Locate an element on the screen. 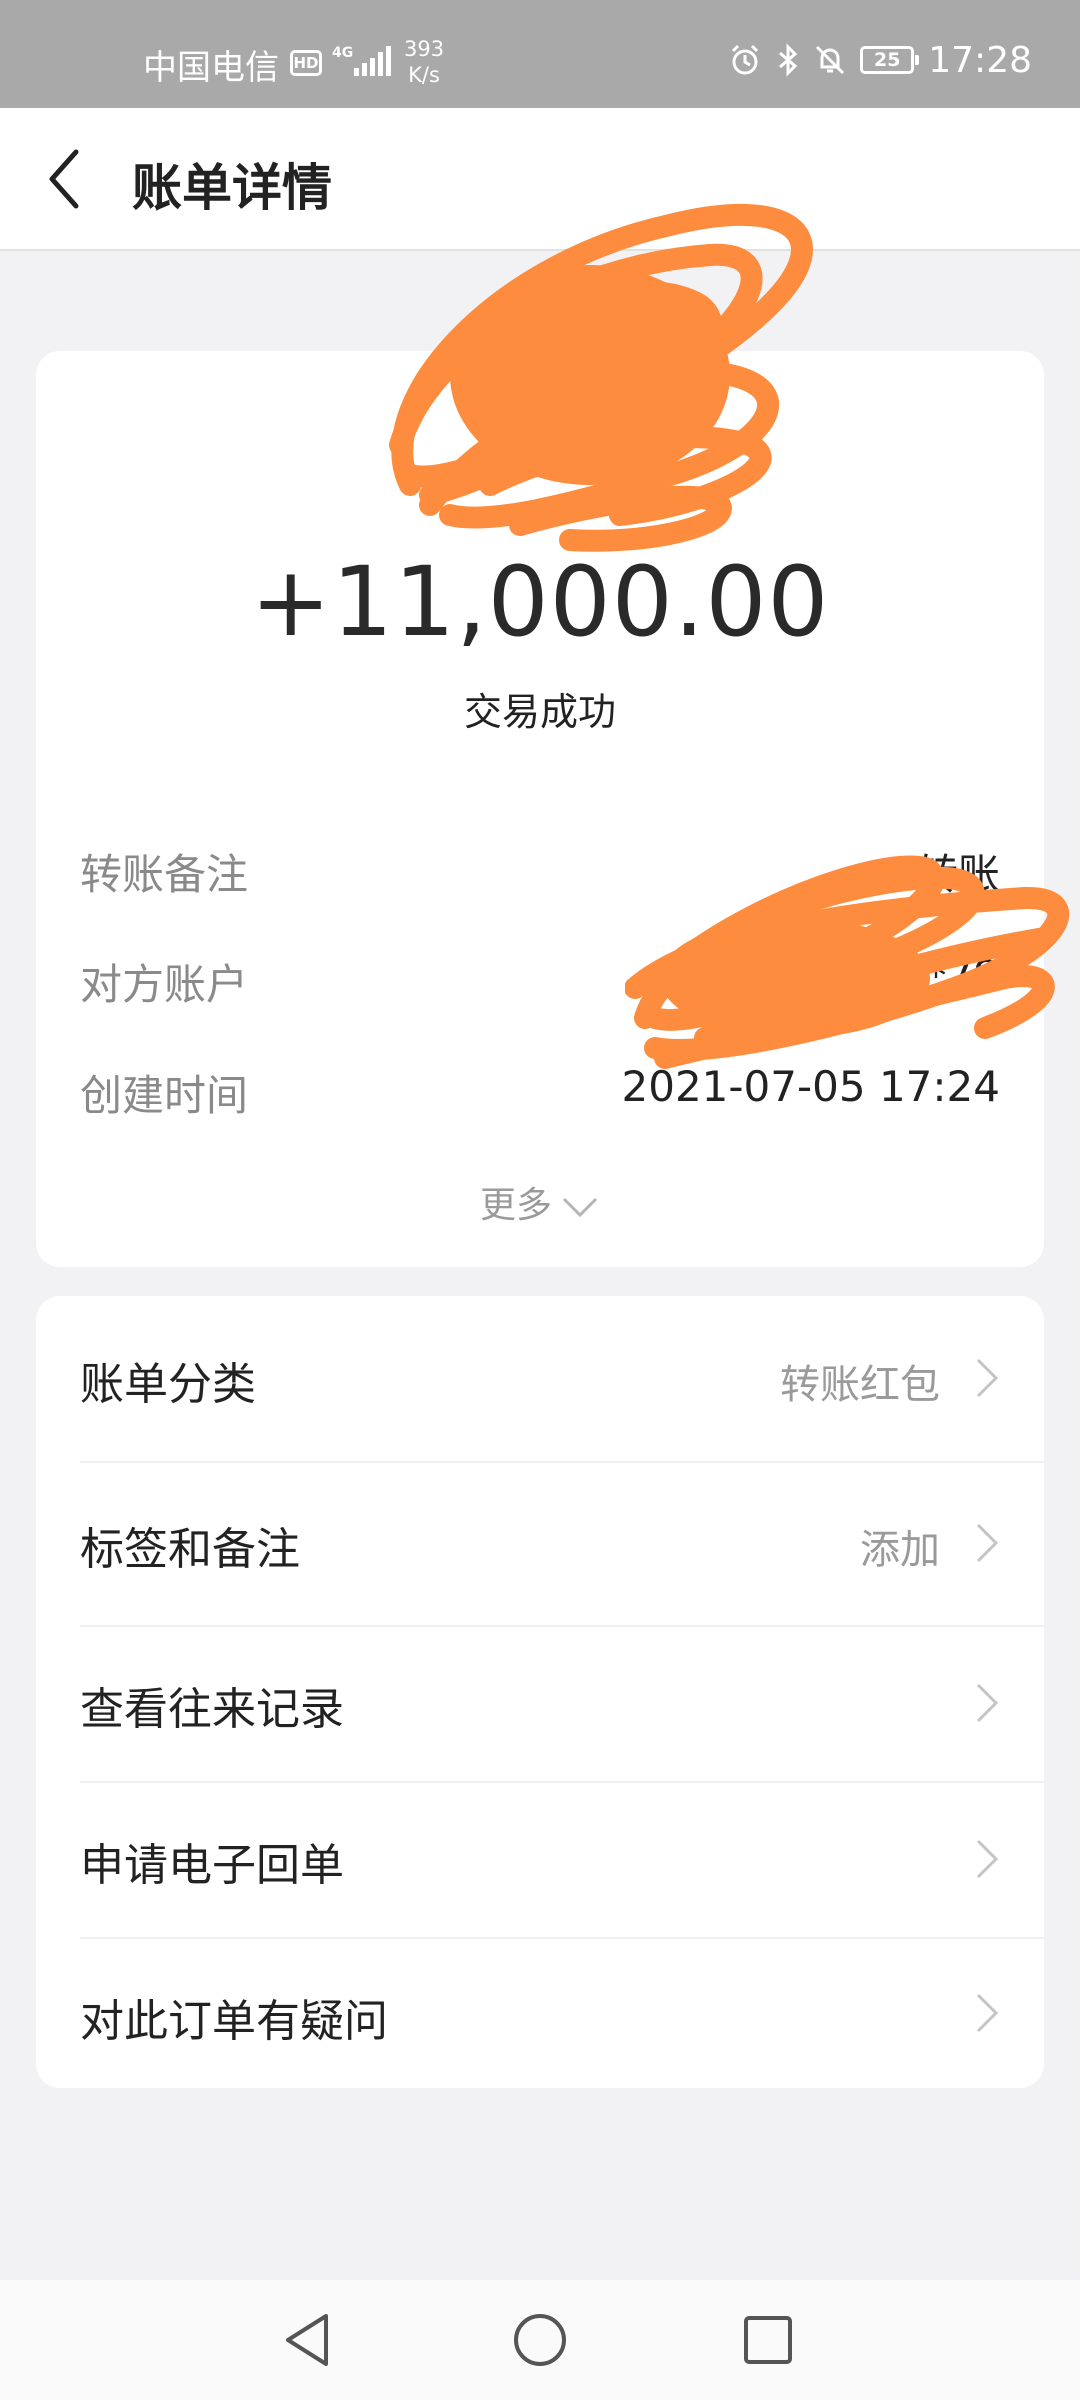  list-item-bill-category: 账单分类 转账红包 is located at coordinates (540, 1378).